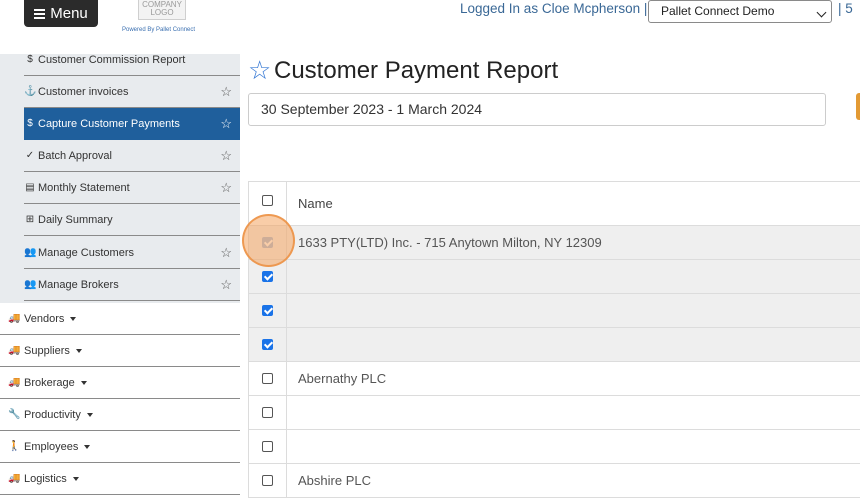 This screenshot has width=860, height=498. What do you see at coordinates (132, 92) in the screenshot?
I see `sidebar-item-customer-invoices: ⚓ Customer invoices ☆` at bounding box center [132, 92].